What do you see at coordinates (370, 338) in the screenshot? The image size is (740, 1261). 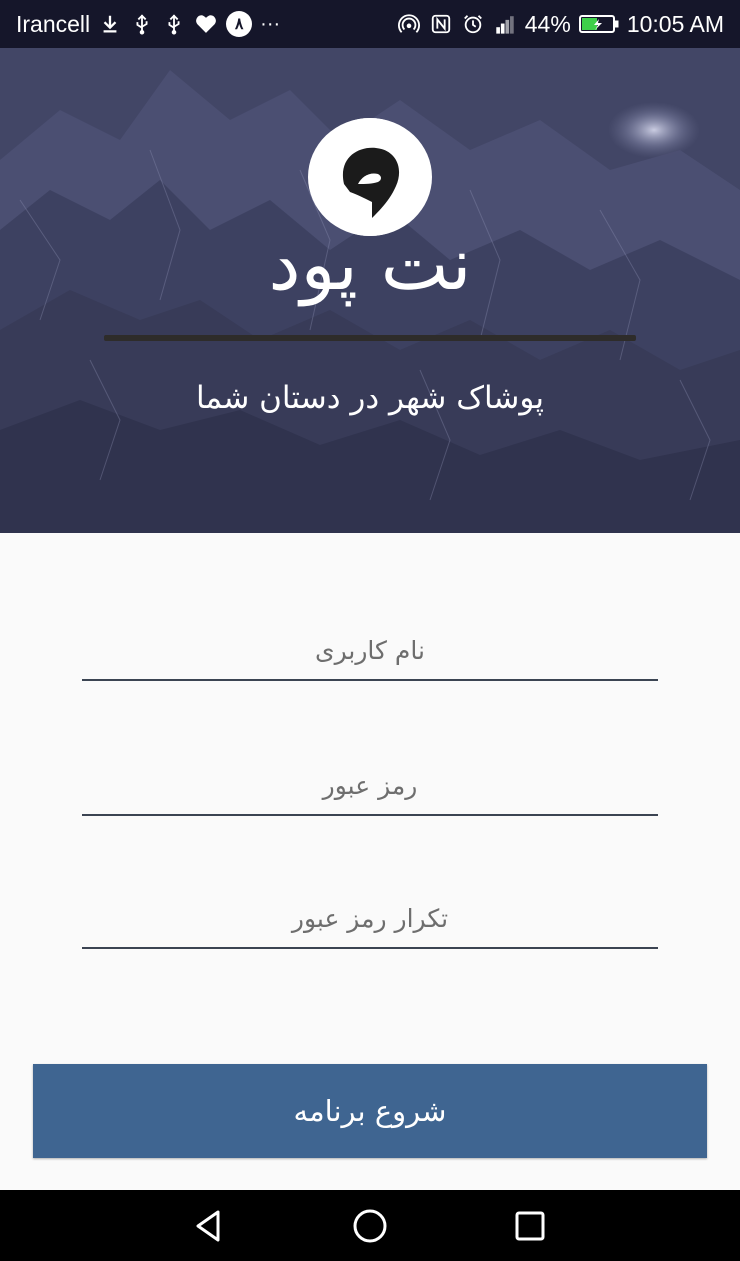 I see `hero-divider` at bounding box center [370, 338].